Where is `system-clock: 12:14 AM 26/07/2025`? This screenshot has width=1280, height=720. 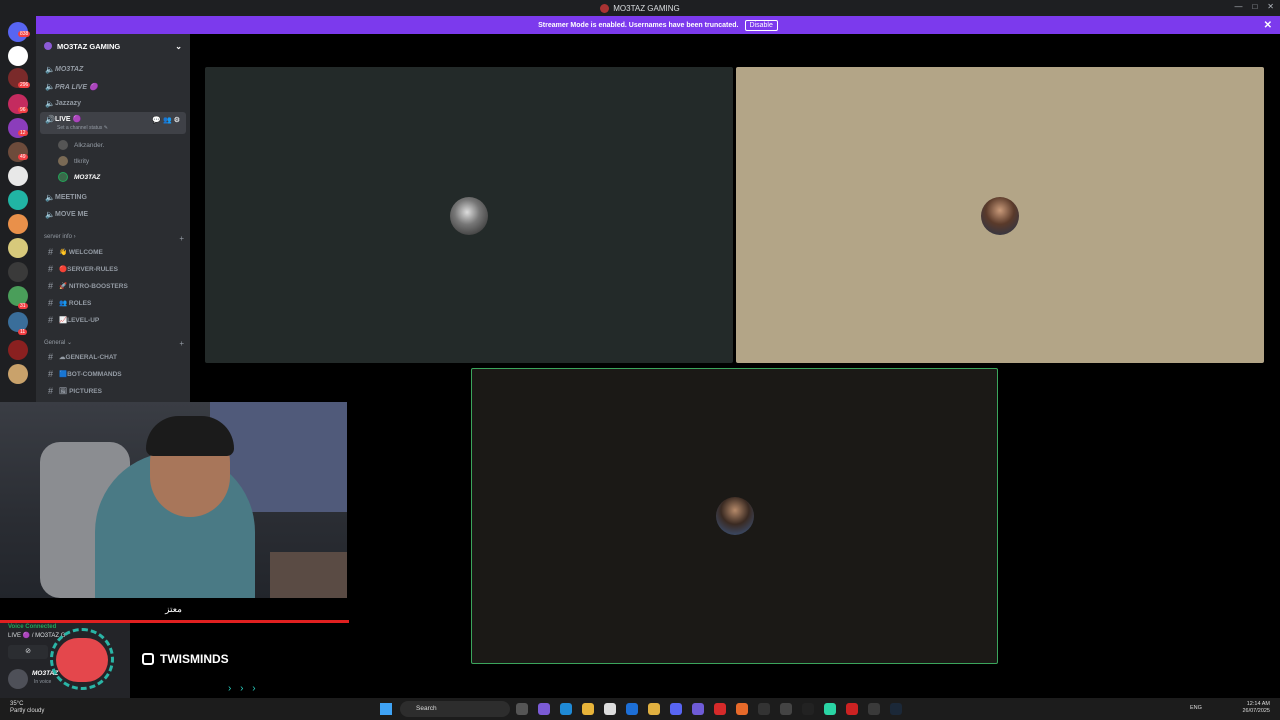 system-clock: 12:14 AM 26/07/2025 is located at coordinates (1256, 708).